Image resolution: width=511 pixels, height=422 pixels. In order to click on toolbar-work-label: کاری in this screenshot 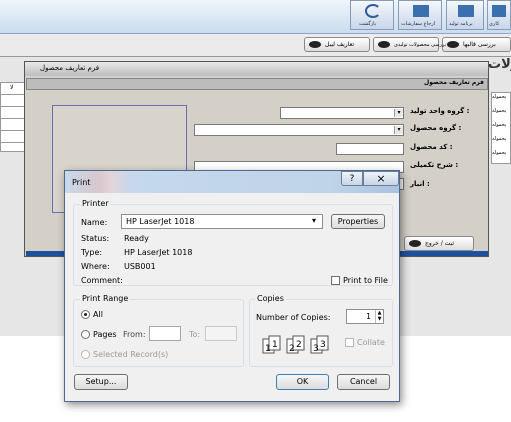, I will do `click(494, 24)`.